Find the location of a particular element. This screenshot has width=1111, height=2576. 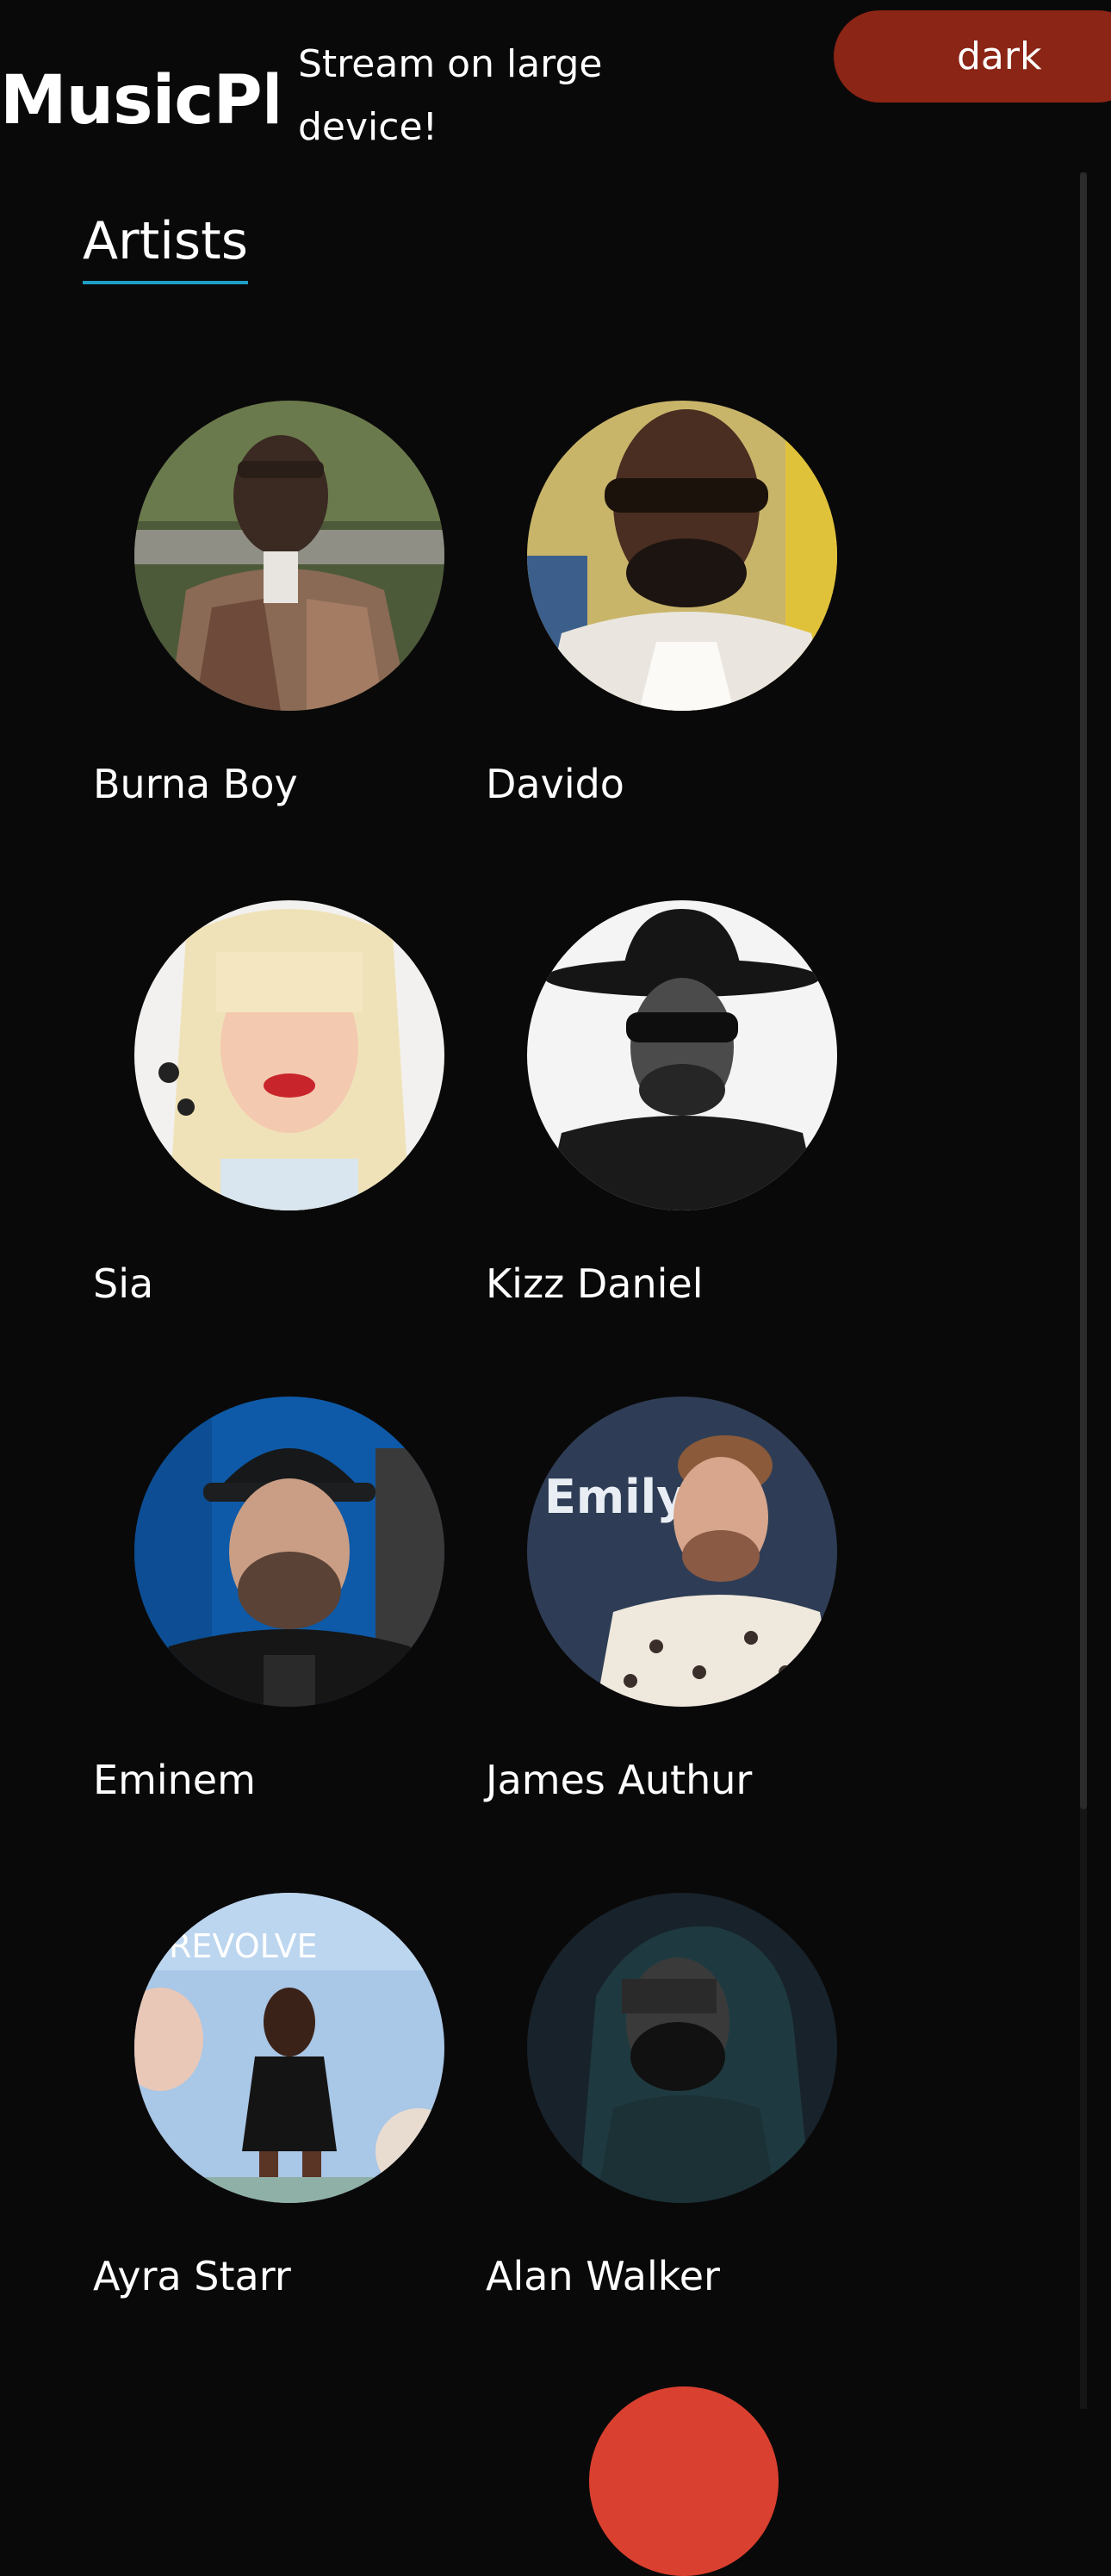

artist-card-eminem: Eminem is located at coordinates (274, 1621).